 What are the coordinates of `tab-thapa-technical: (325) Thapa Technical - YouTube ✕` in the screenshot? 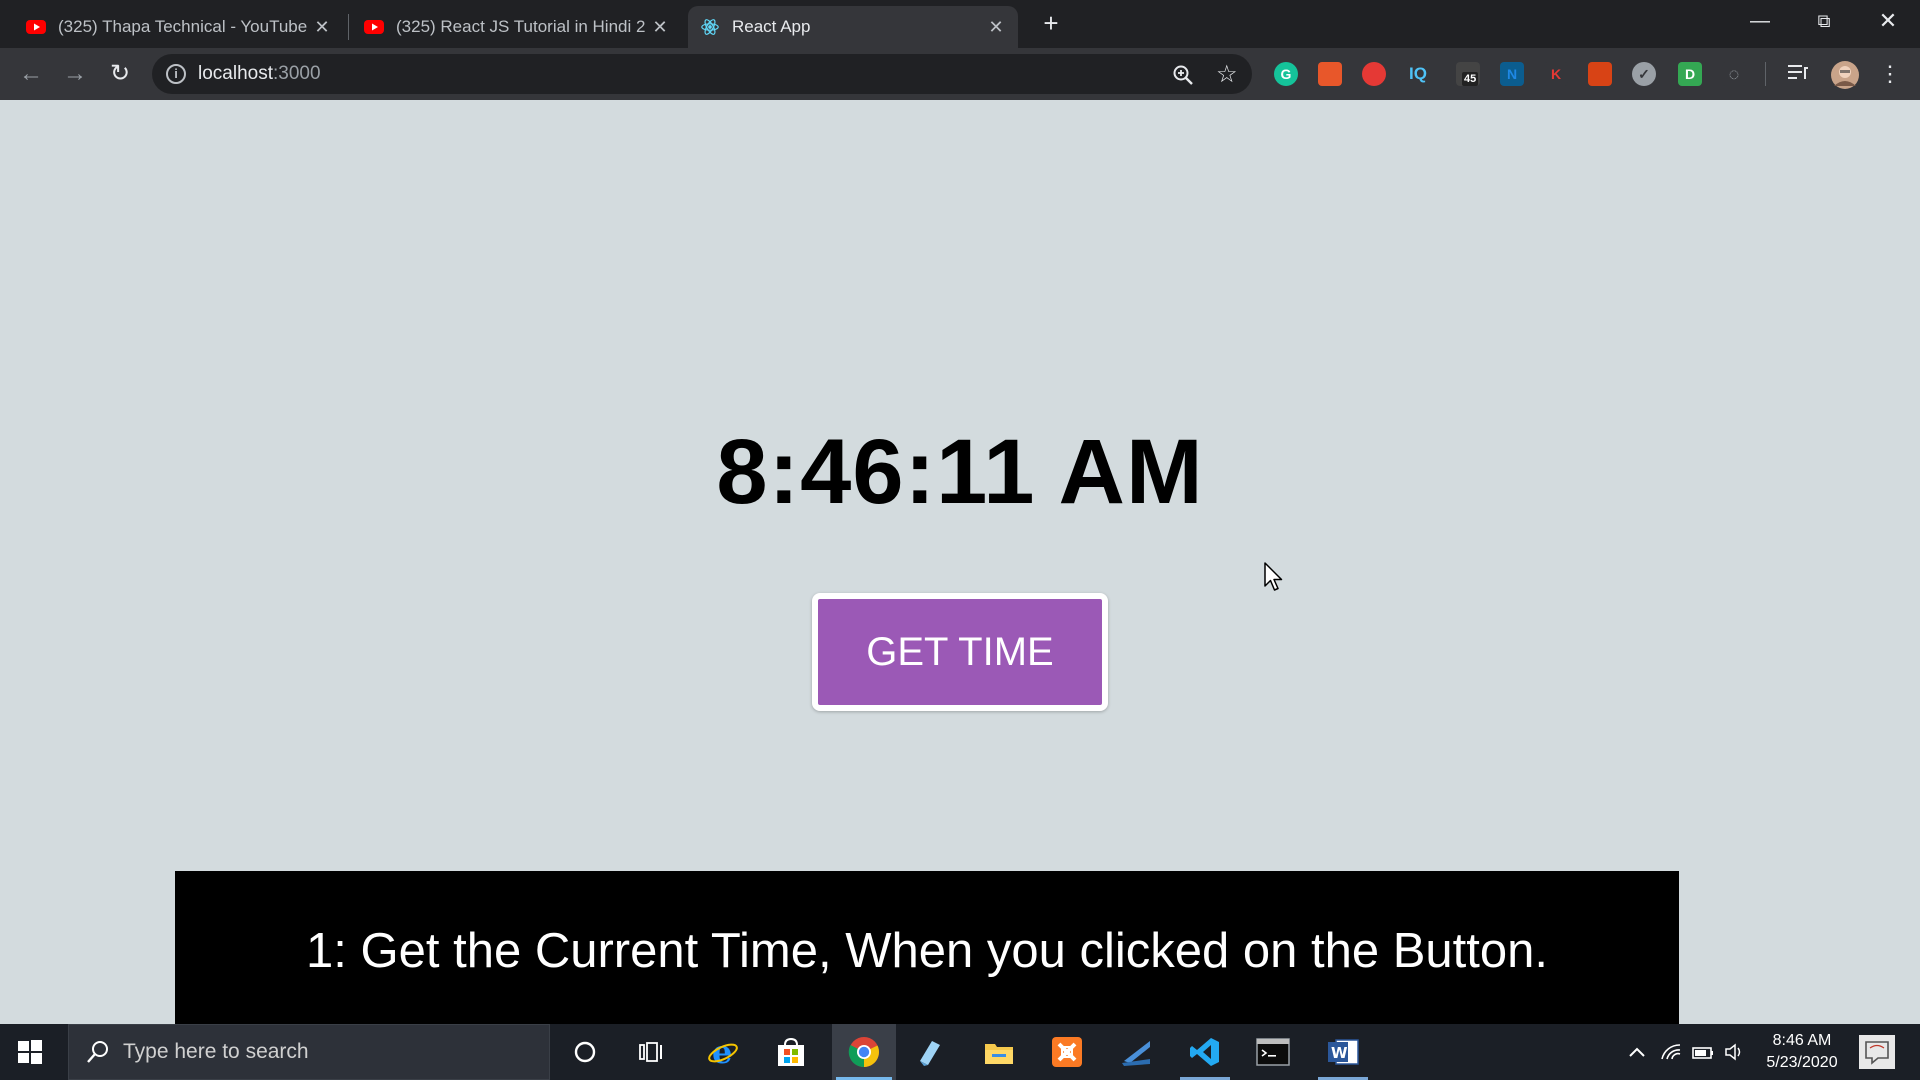 It's located at (179, 27).